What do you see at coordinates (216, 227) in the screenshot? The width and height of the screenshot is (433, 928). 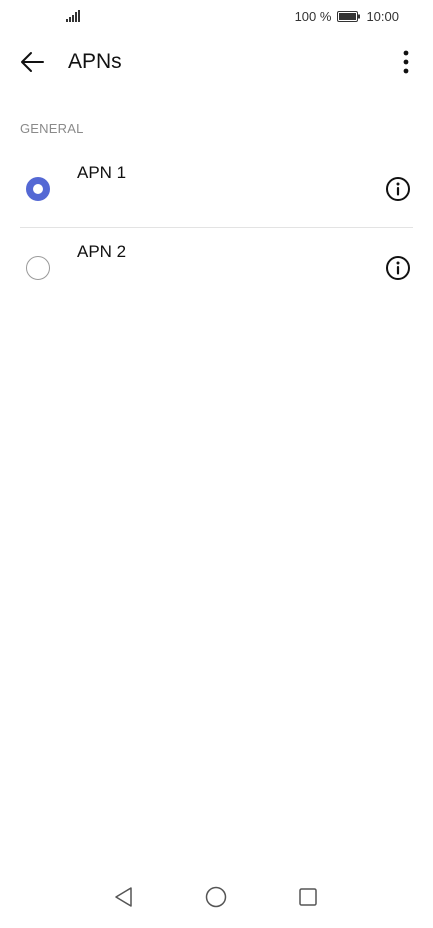 I see `divider` at bounding box center [216, 227].